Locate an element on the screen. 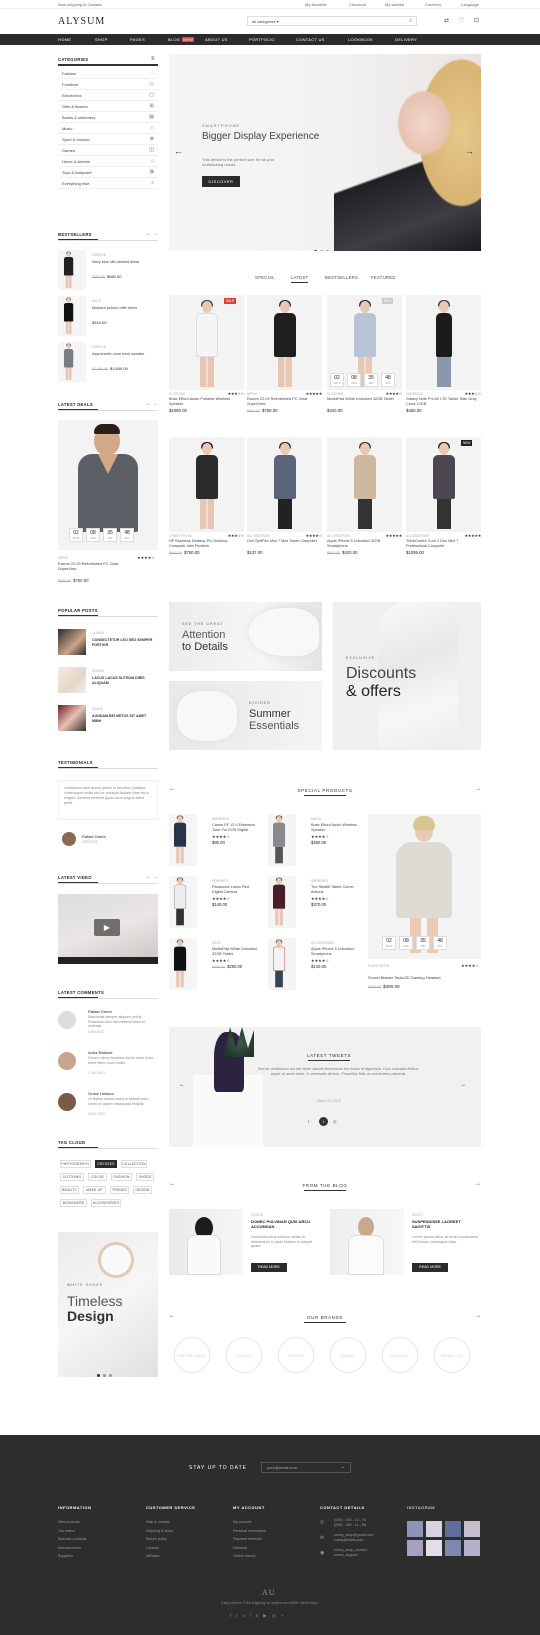 This screenshot has width=540, height=1635. slider-dots is located at coordinates (323, 245).